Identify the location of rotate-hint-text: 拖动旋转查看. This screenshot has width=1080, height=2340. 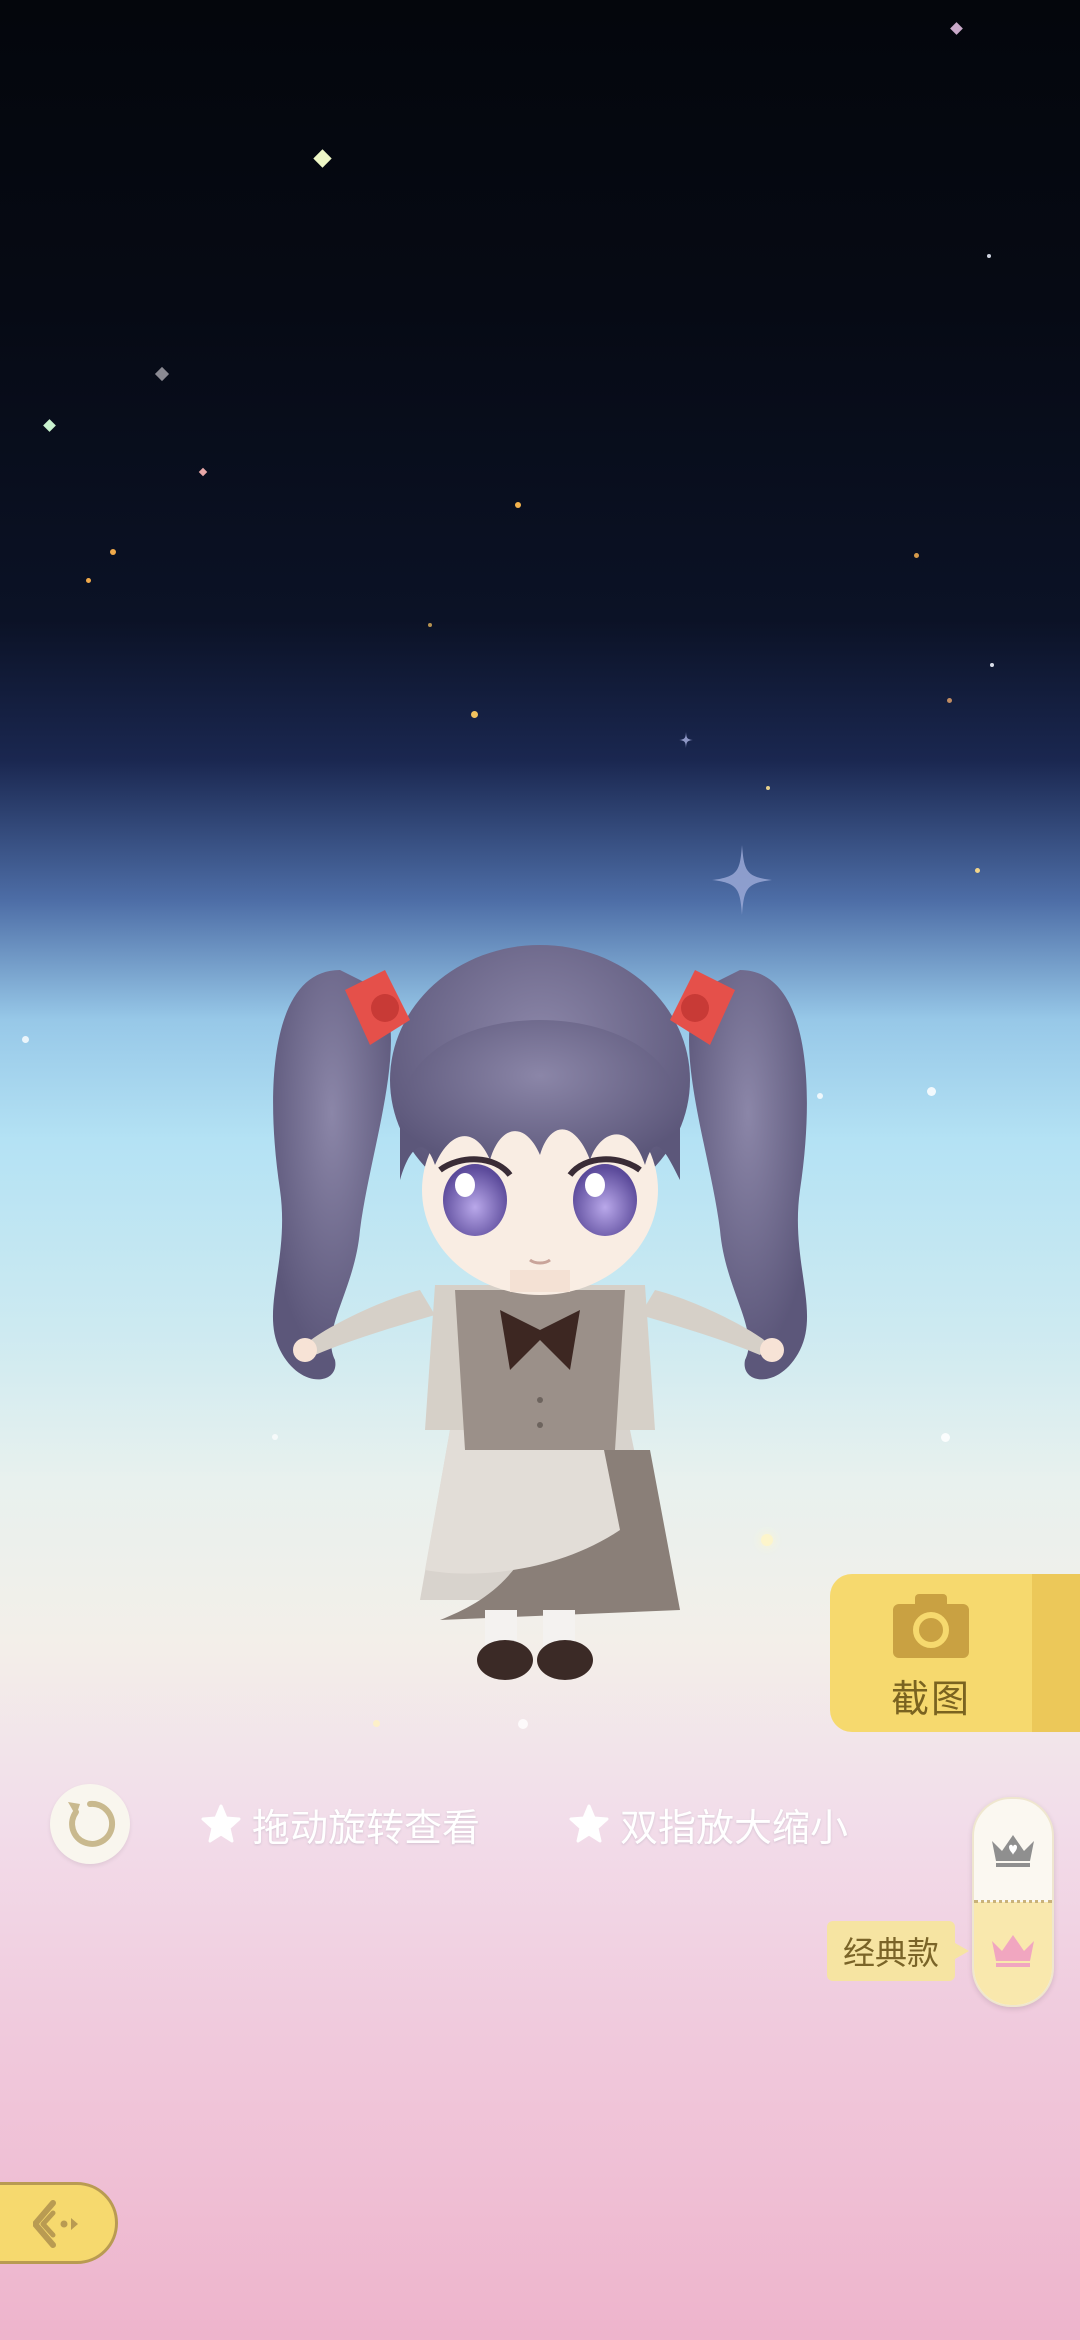
(366, 1827).